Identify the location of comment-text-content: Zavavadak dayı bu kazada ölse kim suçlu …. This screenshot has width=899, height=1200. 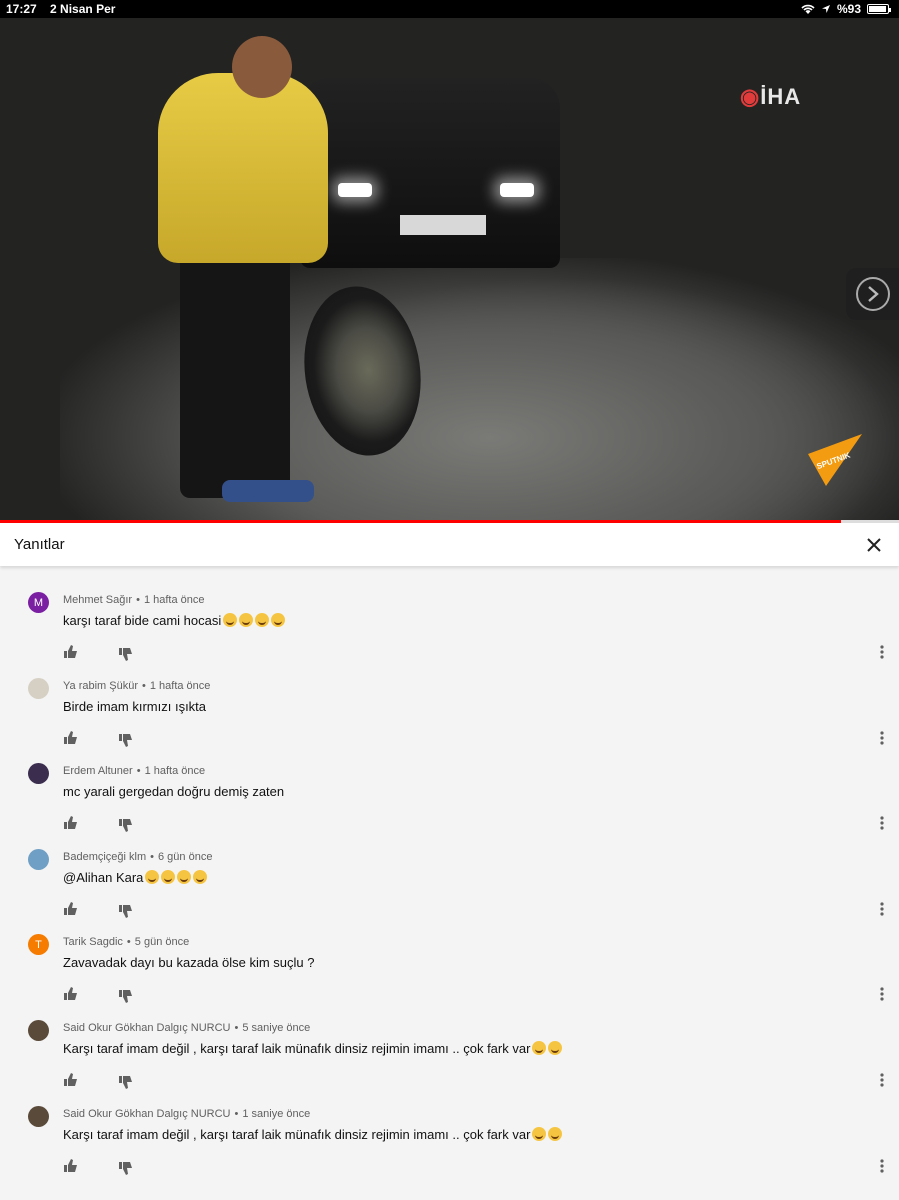
(189, 963).